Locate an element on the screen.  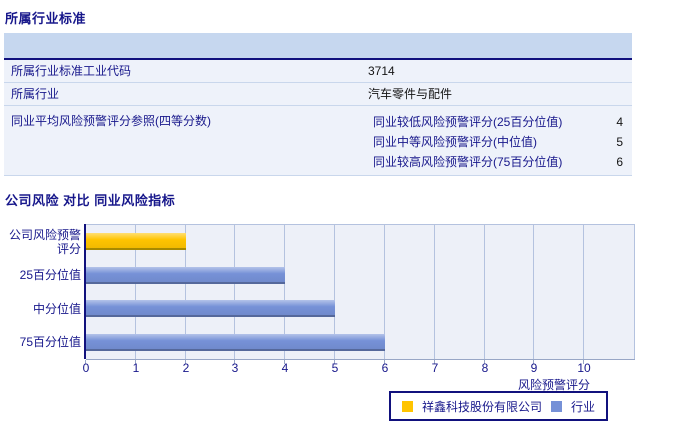
sub-row: 同业较低风险预警评分(25百分位值) 4 is located at coordinates (500, 122).